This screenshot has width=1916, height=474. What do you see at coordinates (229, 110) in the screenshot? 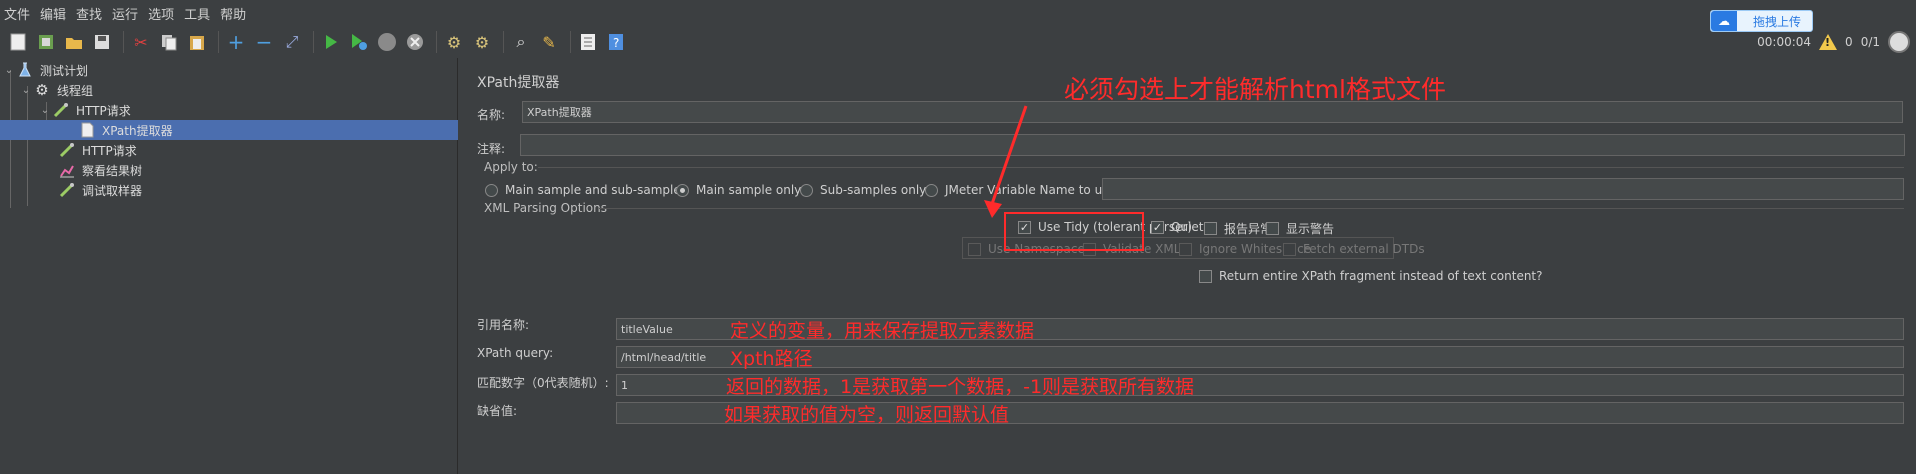
I see `tree-item-http-request-1: ⌄ HTTP请求` at bounding box center [229, 110].